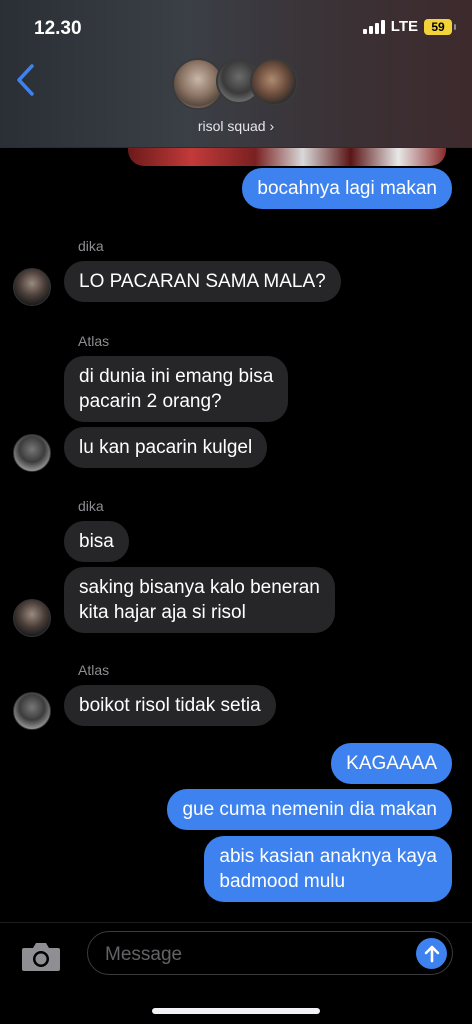 The height and width of the screenshot is (1024, 472). What do you see at coordinates (328, 869) in the screenshot?
I see `outgoing-message: abis kasian anaknya kaya badmood mulu` at bounding box center [328, 869].